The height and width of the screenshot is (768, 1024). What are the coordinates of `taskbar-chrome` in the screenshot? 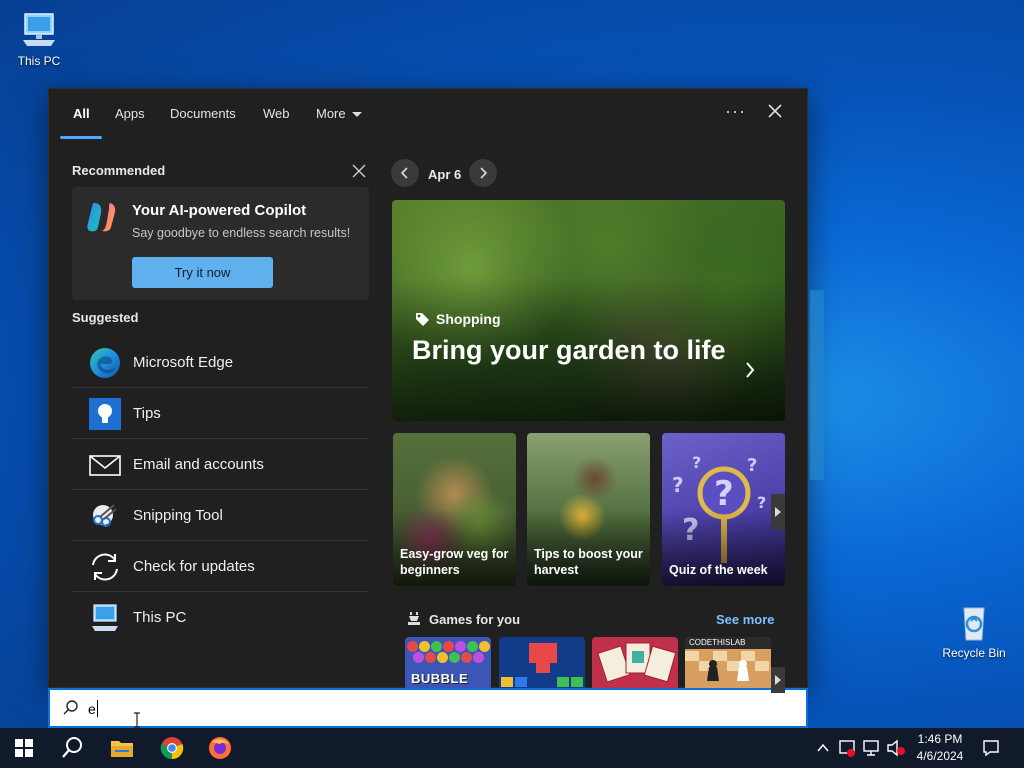 It's located at (172, 748).